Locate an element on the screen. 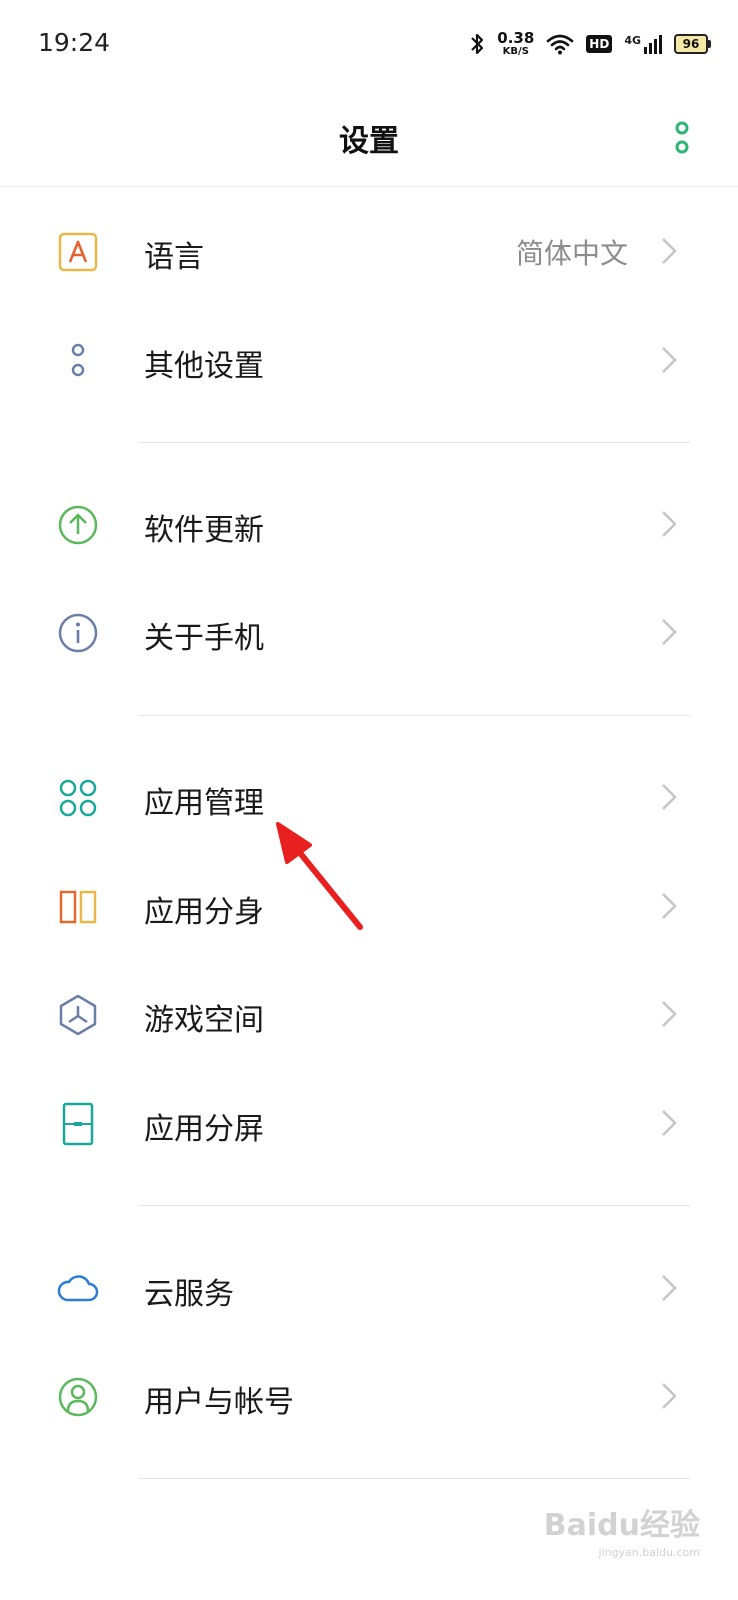 The image size is (738, 1600). app-management-icon is located at coordinates (78, 798).